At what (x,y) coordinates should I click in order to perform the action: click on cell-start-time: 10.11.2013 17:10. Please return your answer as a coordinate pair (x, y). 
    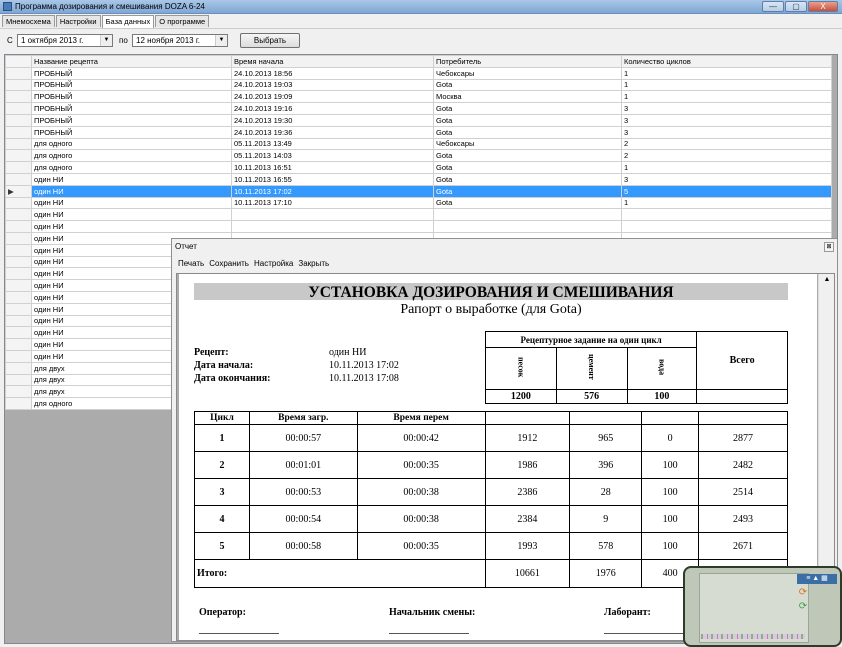
    Looking at the image, I should click on (332, 203).